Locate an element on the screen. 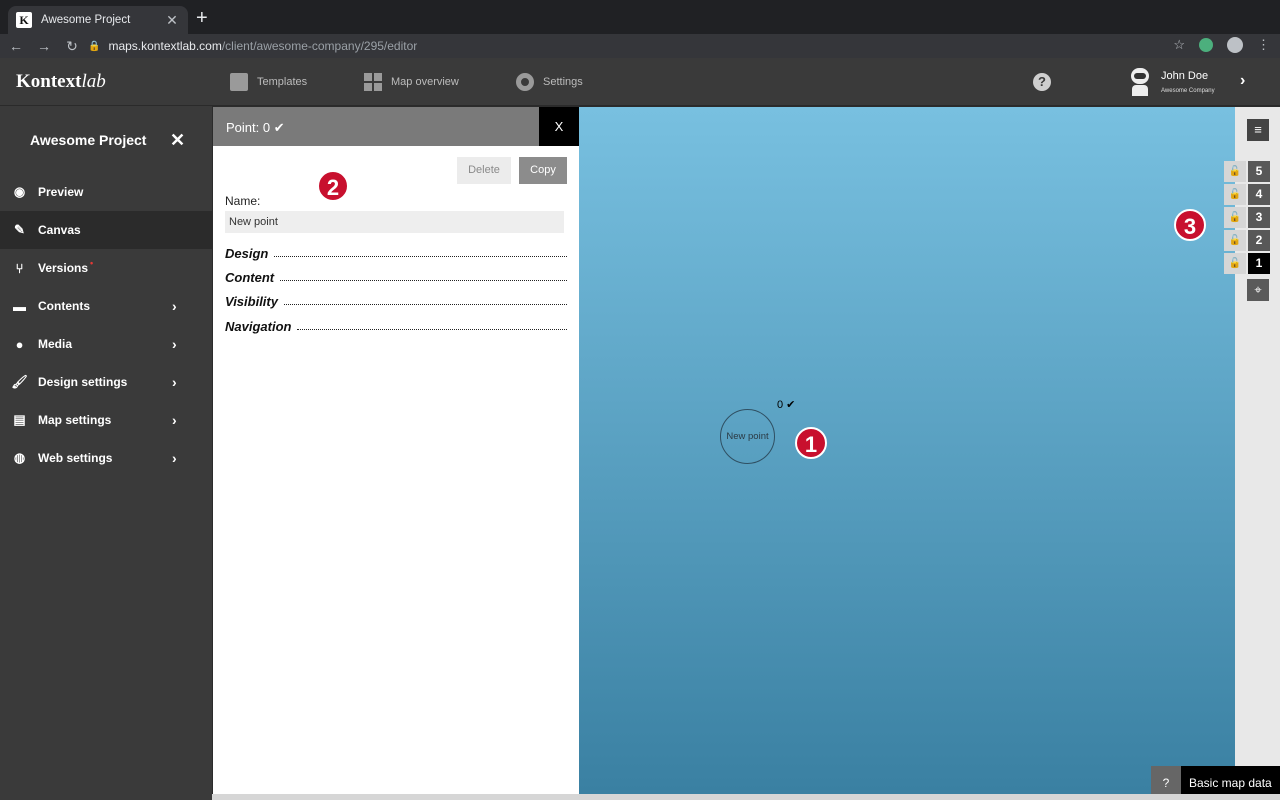 This screenshot has height=800, width=1280. tab-close-icon: ✕ is located at coordinates (172, 20).